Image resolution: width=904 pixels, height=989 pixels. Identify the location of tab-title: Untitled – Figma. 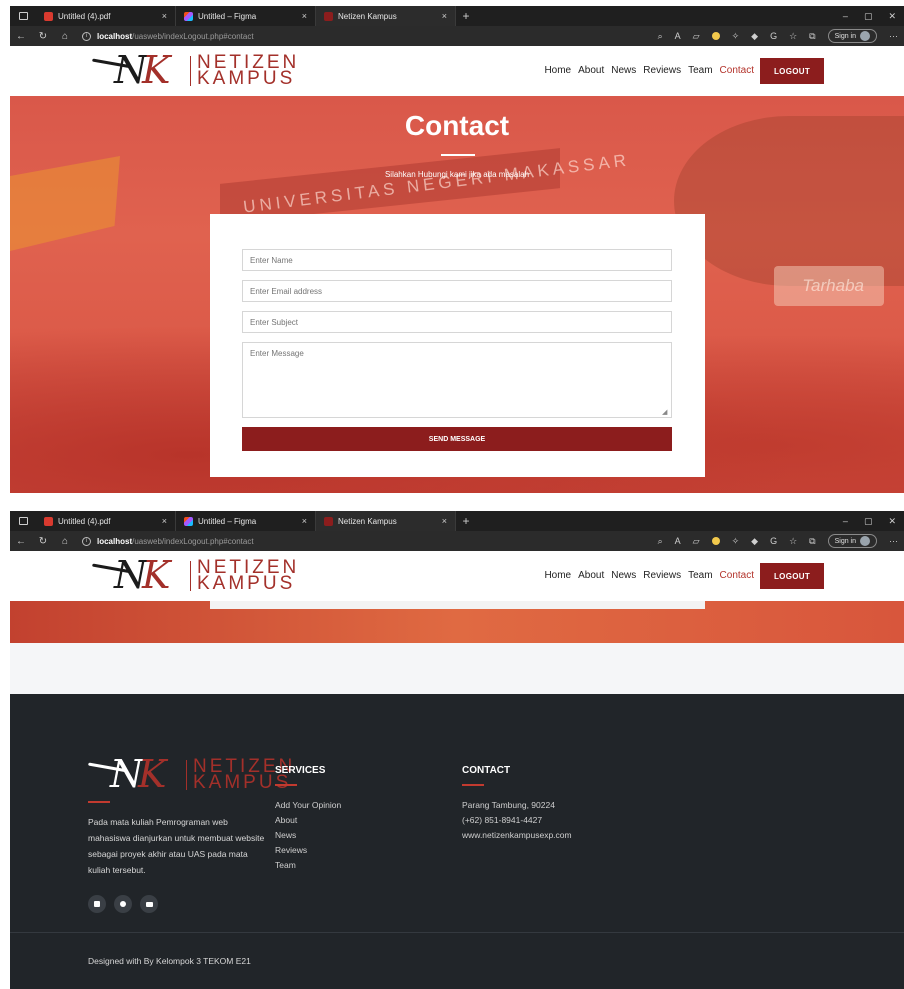
(227, 521).